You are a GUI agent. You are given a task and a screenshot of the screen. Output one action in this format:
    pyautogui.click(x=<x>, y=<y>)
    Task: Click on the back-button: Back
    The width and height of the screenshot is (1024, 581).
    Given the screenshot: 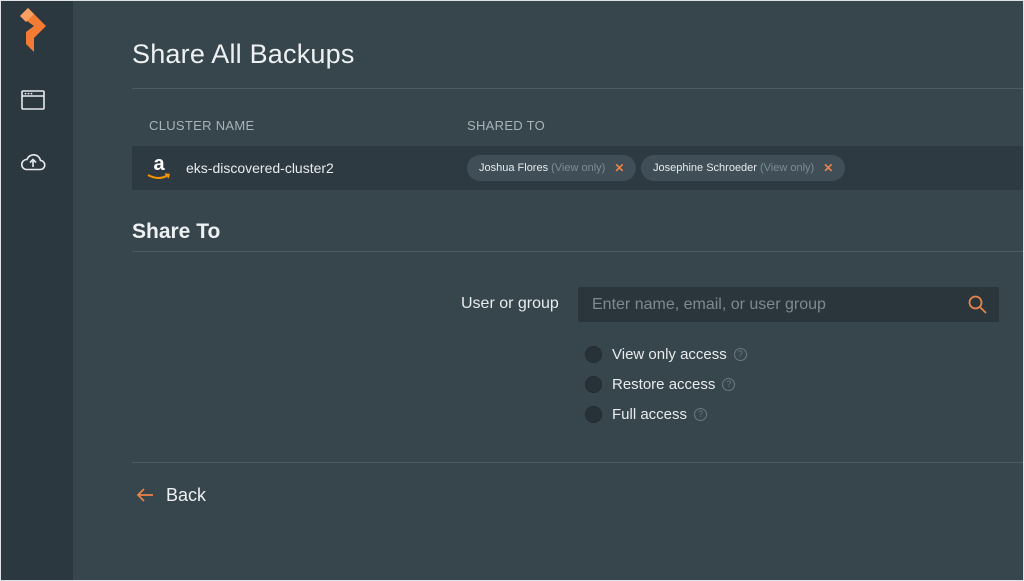 What is the action you would take?
    pyautogui.click(x=171, y=495)
    